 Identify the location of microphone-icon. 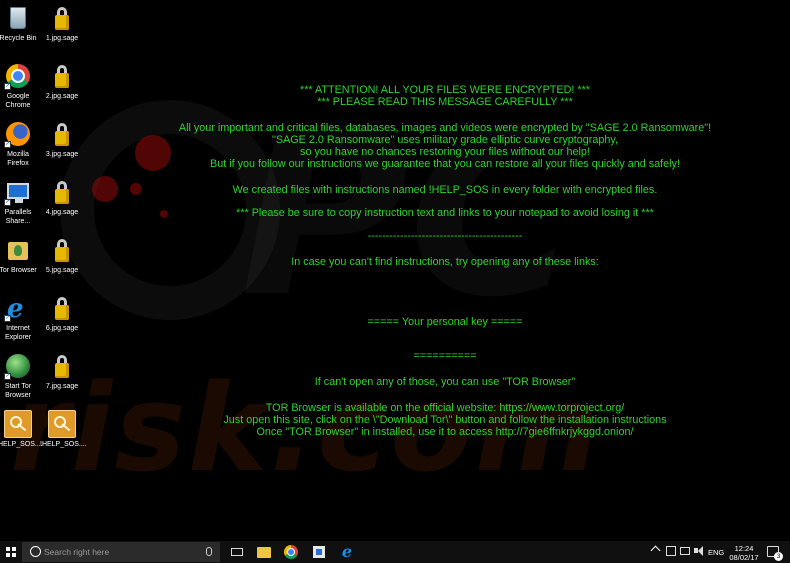
(209, 551).